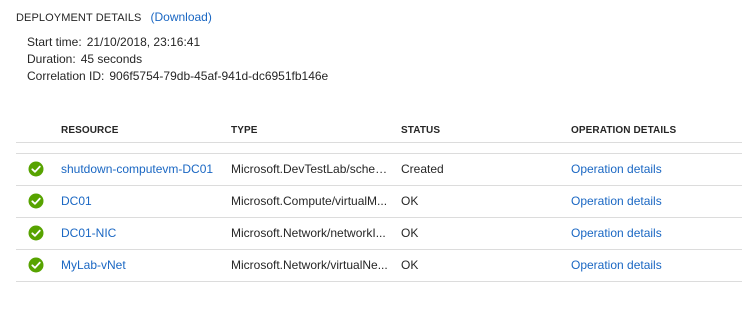 Image resolution: width=750 pixels, height=318 pixels. I want to click on correlation-id-label: Correlation ID:, so click(66, 76).